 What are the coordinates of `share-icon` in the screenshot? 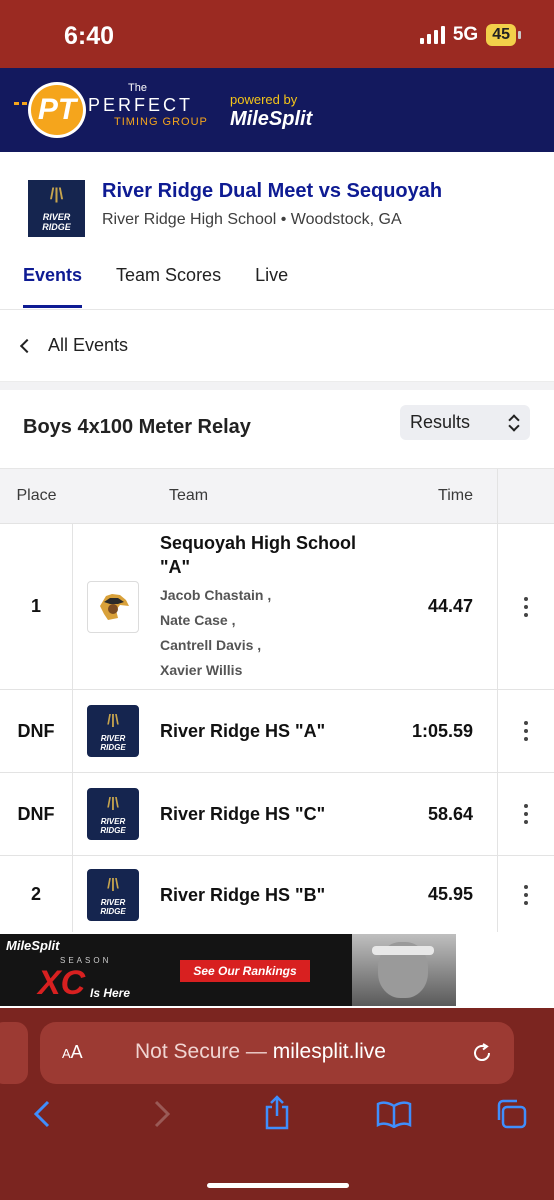 It's located at (277, 1112).